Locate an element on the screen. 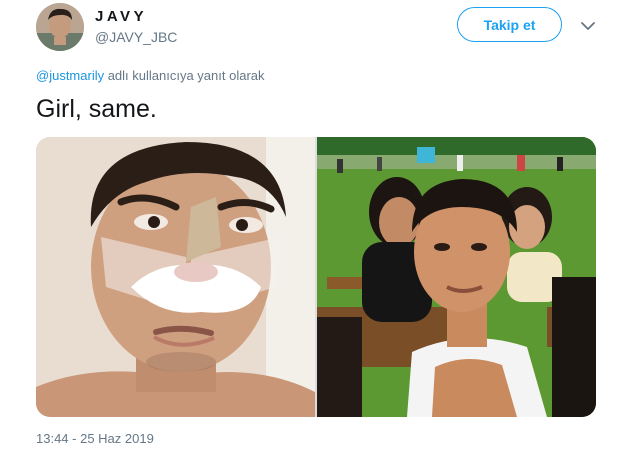 Image resolution: width=635 pixels, height=461 pixels. mention-link: @justmarily is located at coordinates (70, 75).